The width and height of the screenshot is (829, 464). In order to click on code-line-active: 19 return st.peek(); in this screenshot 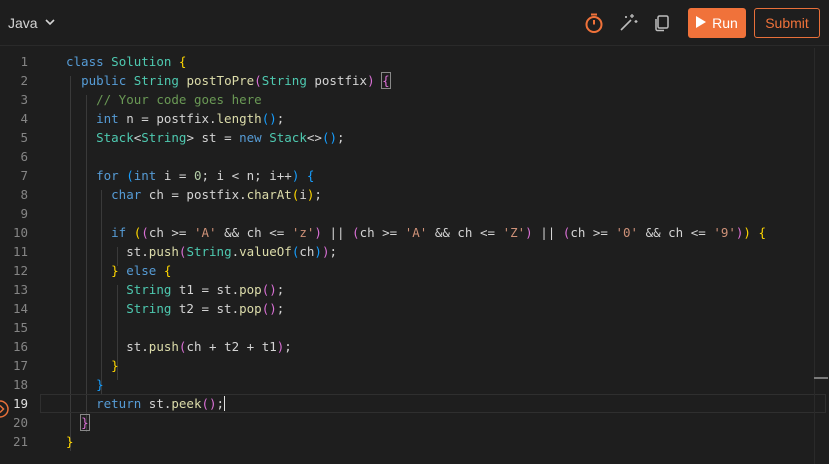, I will do `click(414, 403)`.